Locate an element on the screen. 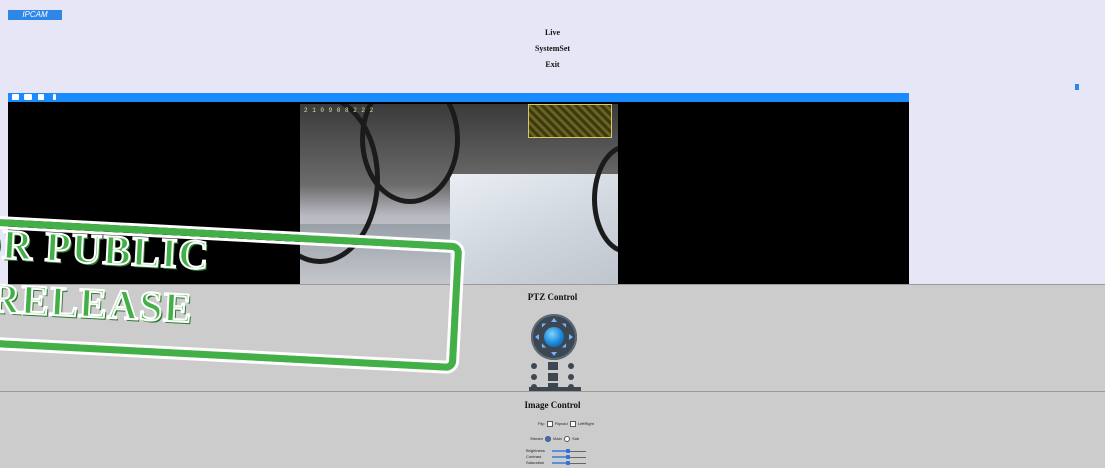 The width and height of the screenshot is (1105, 468). speaker-icon is located at coordinates (15, 97).